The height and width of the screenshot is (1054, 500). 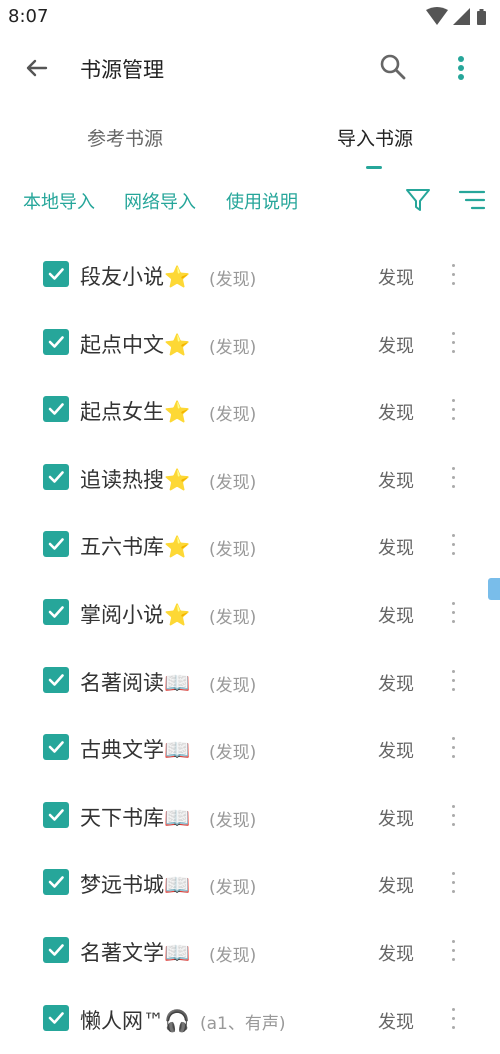 I want to click on list-item: 天下书库📖 (发现) 发现, so click(x=250, y=817).